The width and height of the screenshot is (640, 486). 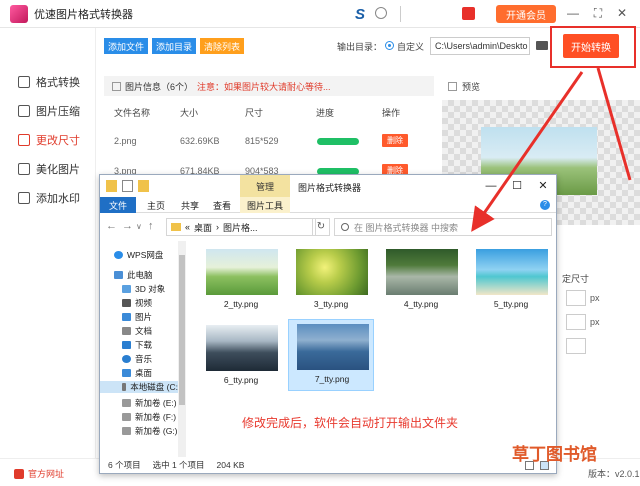 What do you see at coordinates (421, 279) in the screenshot?
I see `file-tile: 4_tty.png` at bounding box center [421, 279].